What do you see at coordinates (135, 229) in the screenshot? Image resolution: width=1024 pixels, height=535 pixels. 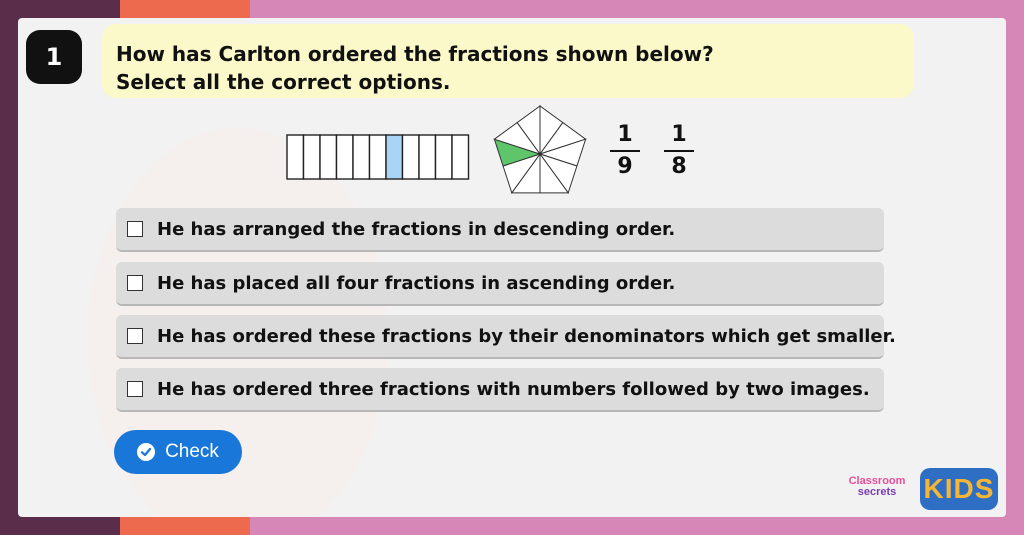 I see `option-1-checkbox` at bounding box center [135, 229].